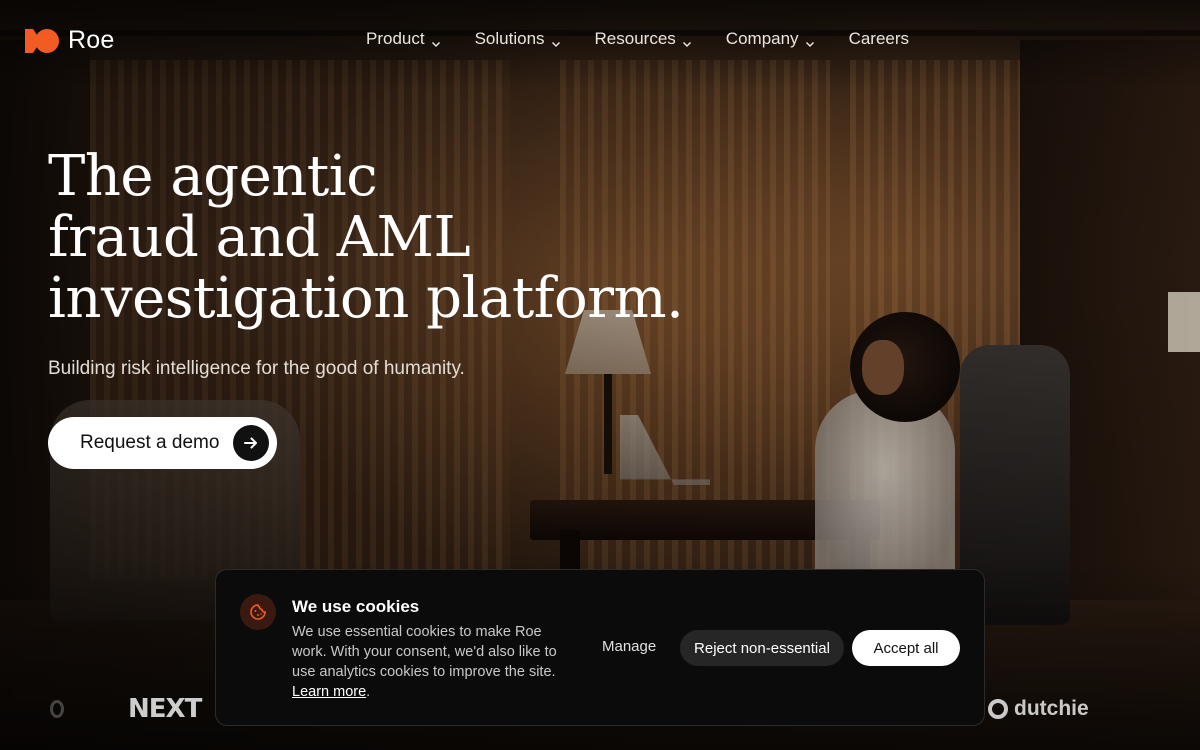 This screenshot has width=1200, height=750. I want to click on cookie-body-period: ., so click(368, 692).